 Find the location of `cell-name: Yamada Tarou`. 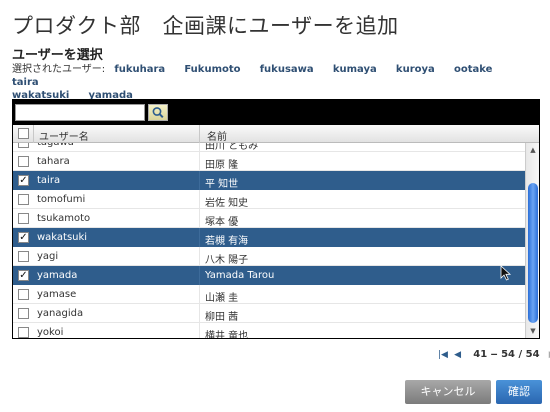

cell-name: Yamada Tarou is located at coordinates (240, 275).